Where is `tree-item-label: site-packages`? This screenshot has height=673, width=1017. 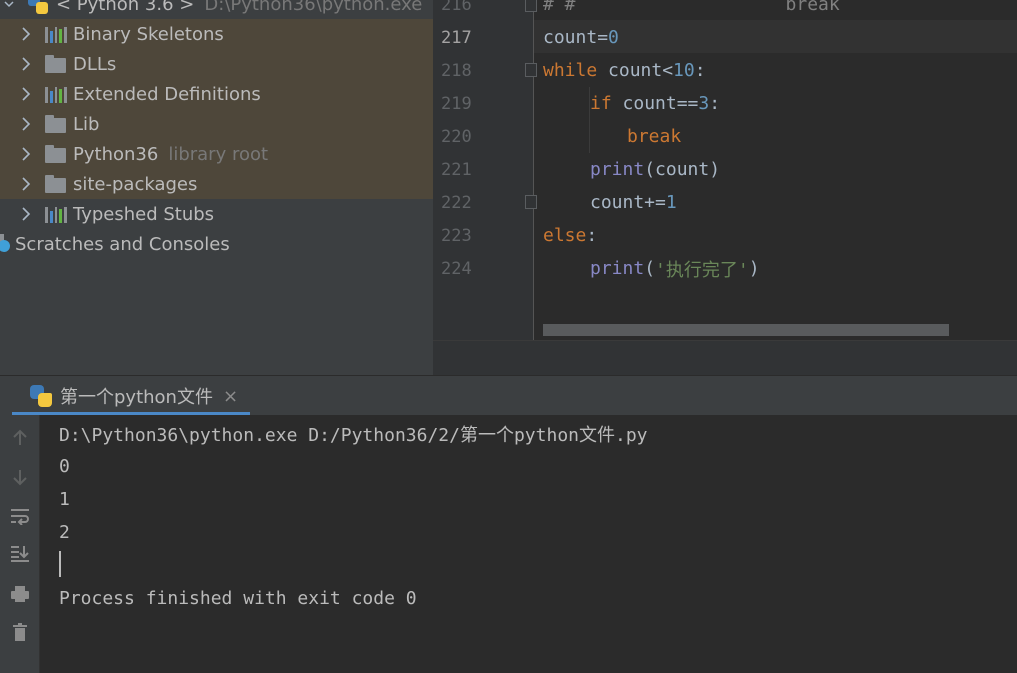 tree-item-label: site-packages is located at coordinates (135, 184).